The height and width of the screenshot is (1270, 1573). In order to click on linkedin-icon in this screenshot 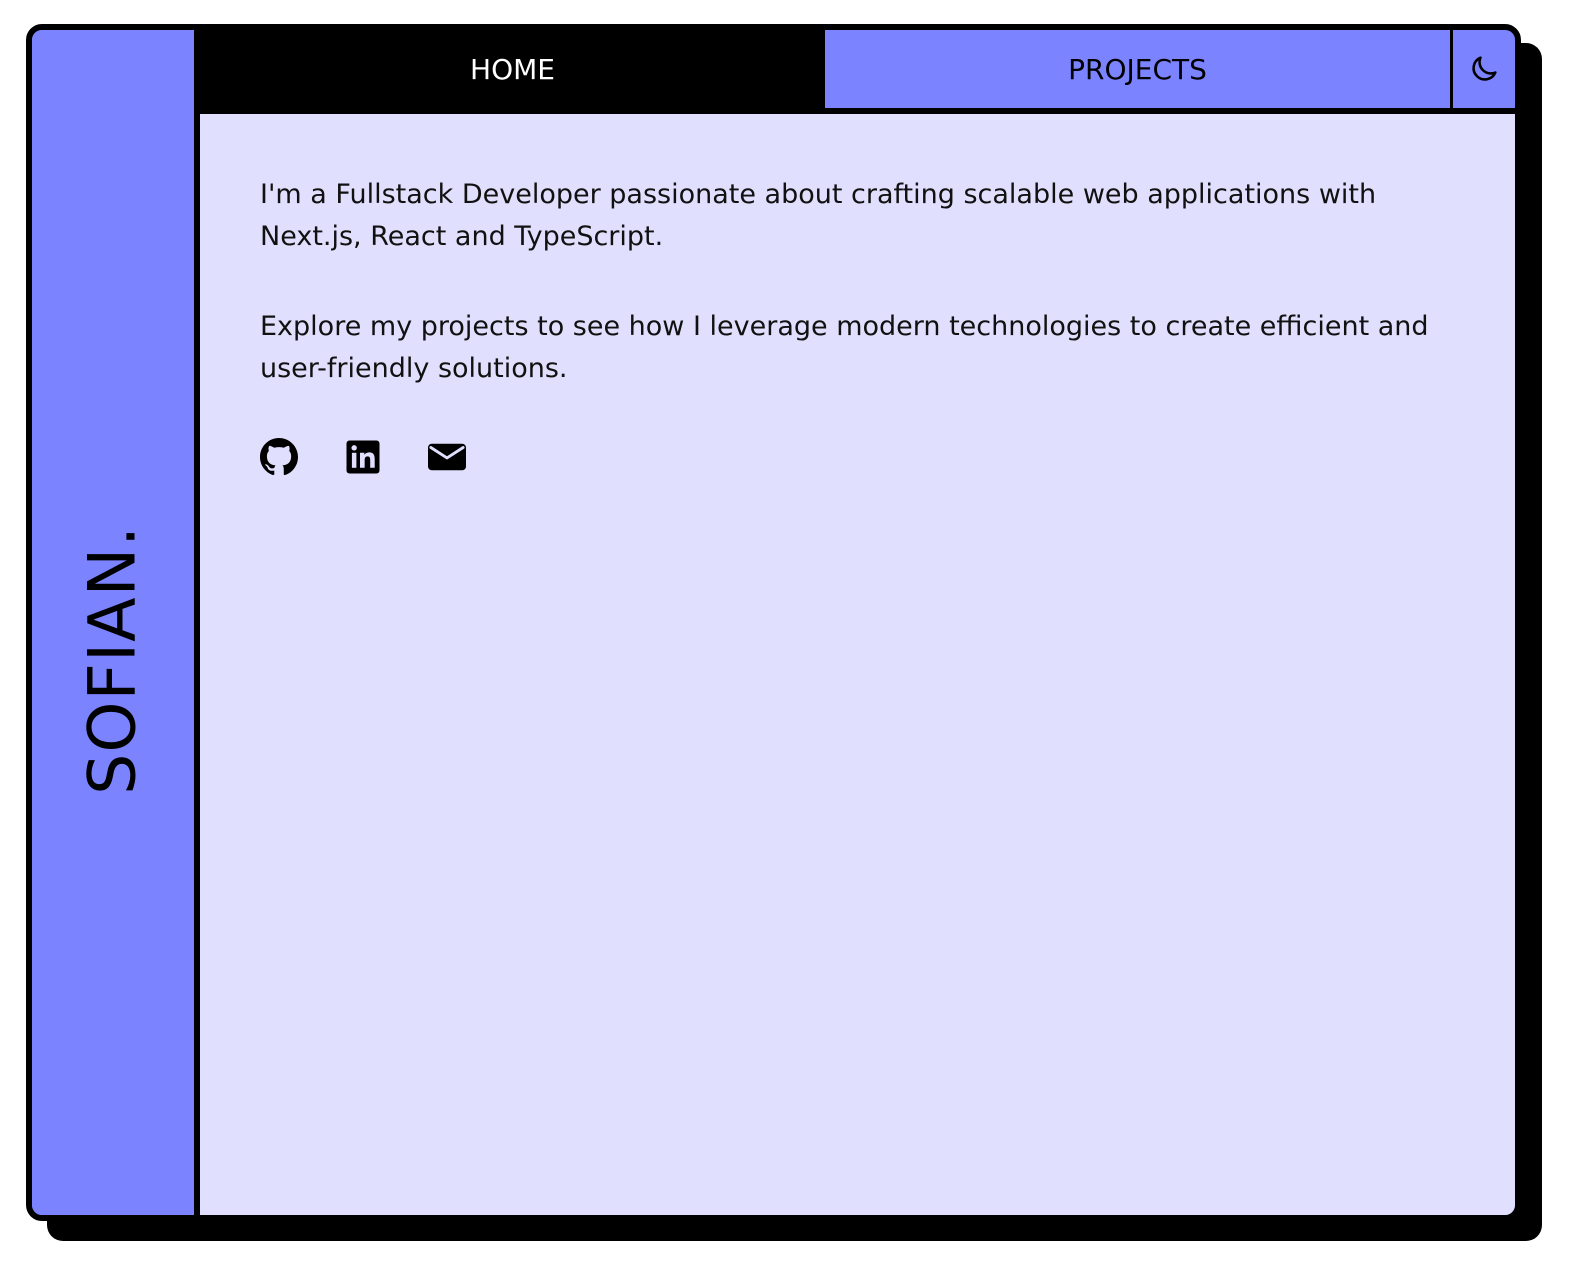, I will do `click(363, 457)`.